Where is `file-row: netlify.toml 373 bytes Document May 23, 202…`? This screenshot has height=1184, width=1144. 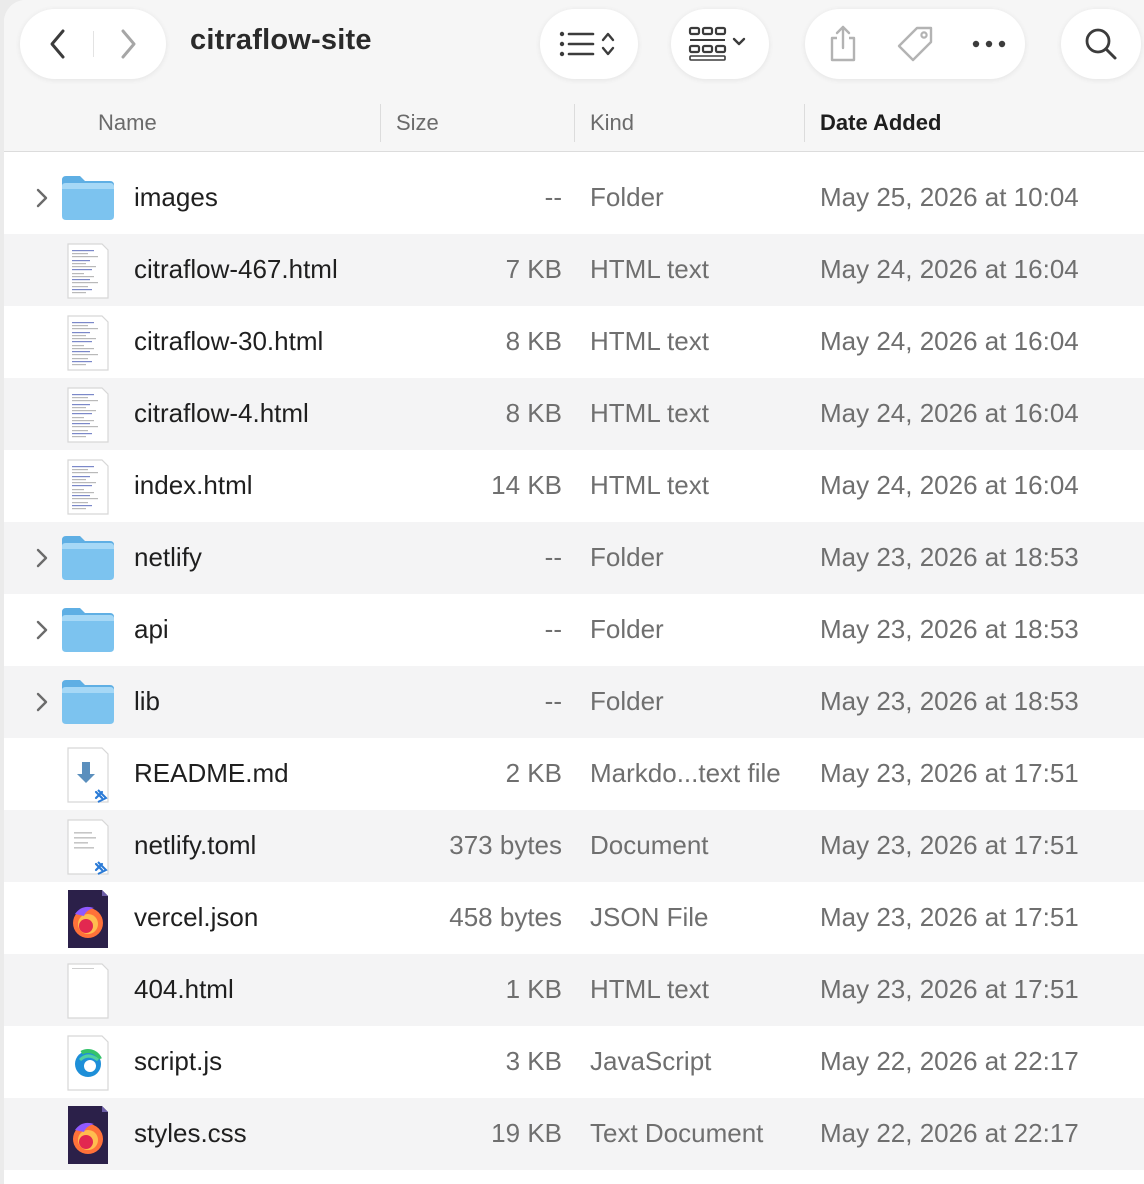 file-row: netlify.toml 373 bytes Document May 23, 202… is located at coordinates (574, 846).